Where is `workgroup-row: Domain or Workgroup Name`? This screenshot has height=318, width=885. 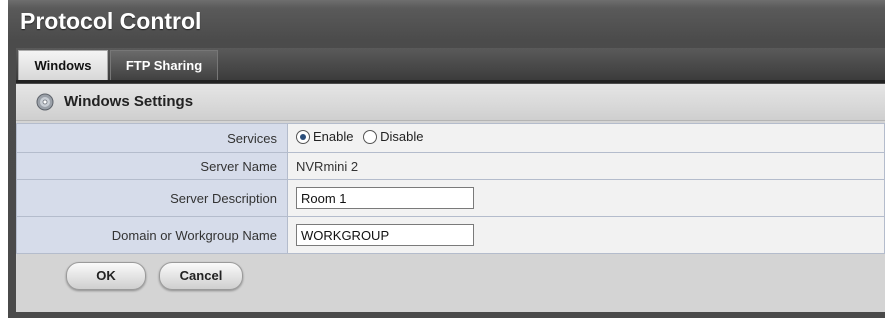
workgroup-row: Domain or Workgroup Name is located at coordinates (450, 235).